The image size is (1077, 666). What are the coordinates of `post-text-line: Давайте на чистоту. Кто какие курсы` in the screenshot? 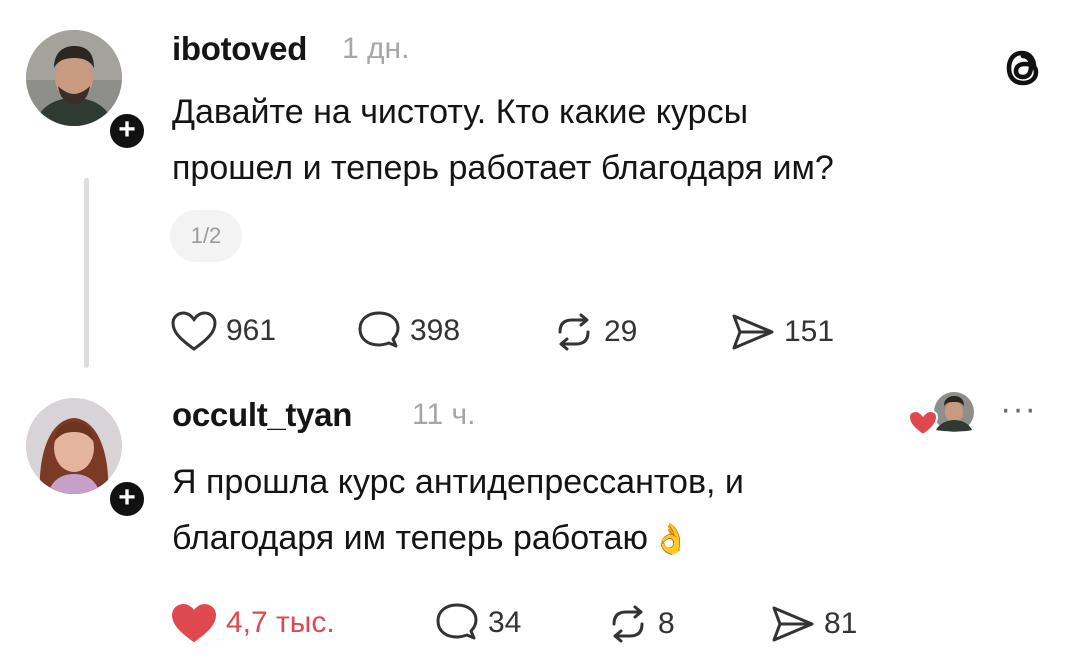 It's located at (460, 112).